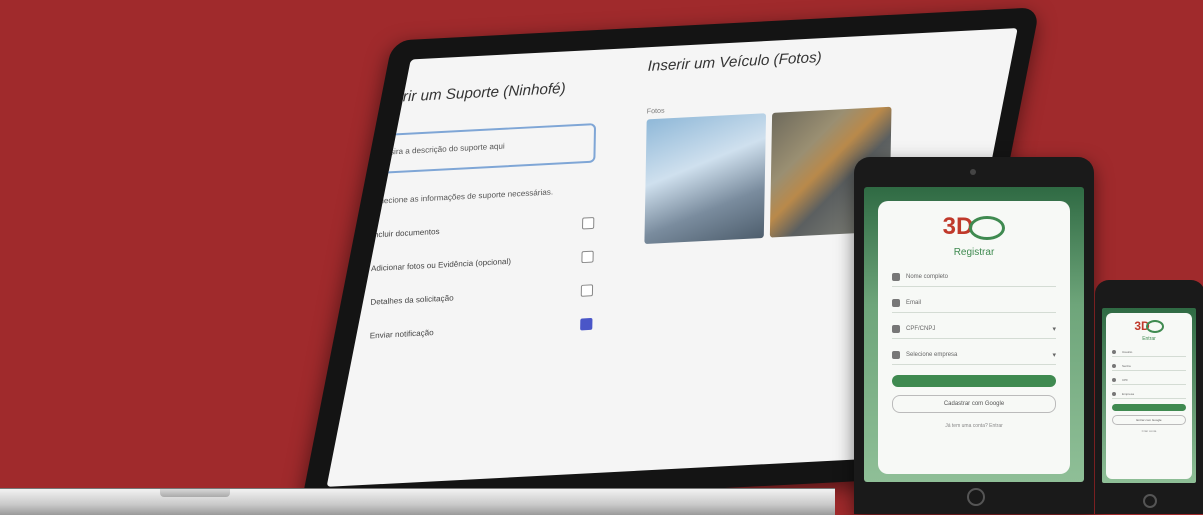 The image size is (1203, 515). What do you see at coordinates (405, 232) in the screenshot?
I see `option-label: Incluir documentos` at bounding box center [405, 232].